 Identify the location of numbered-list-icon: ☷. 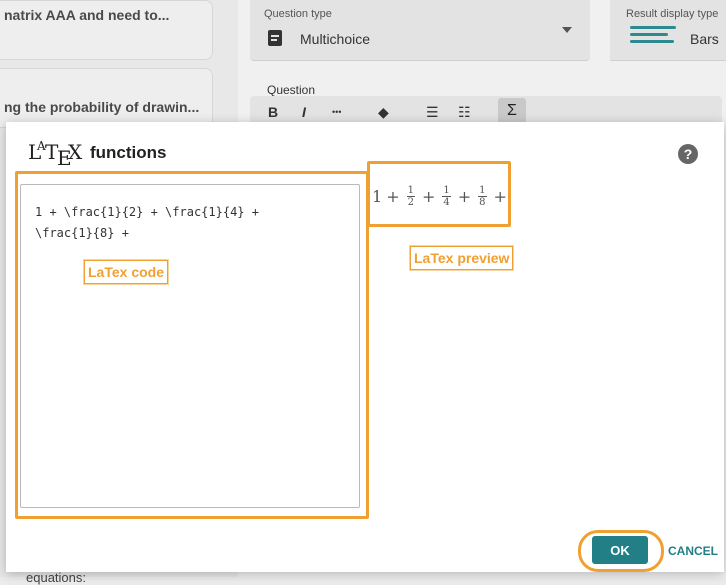
(464, 112).